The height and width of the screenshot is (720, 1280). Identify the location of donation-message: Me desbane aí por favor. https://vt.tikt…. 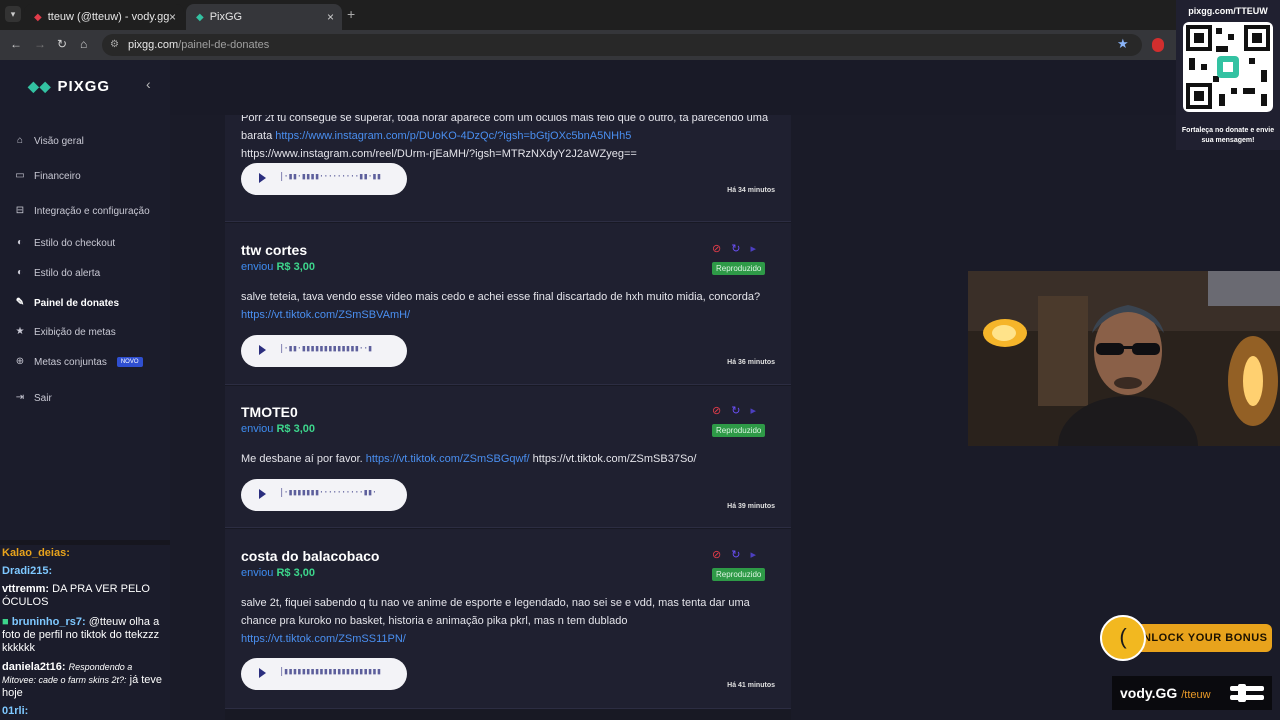
(509, 459).